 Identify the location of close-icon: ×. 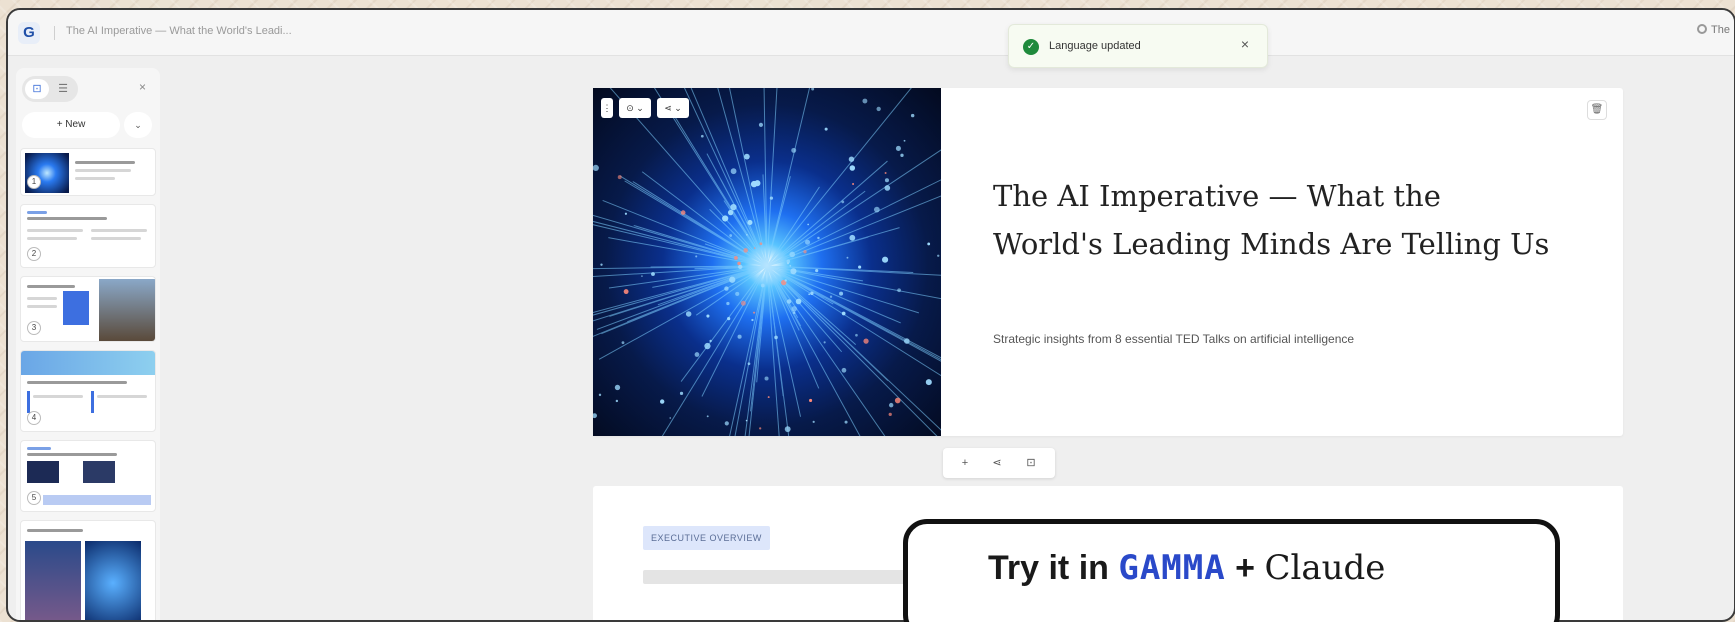
(1245, 44).